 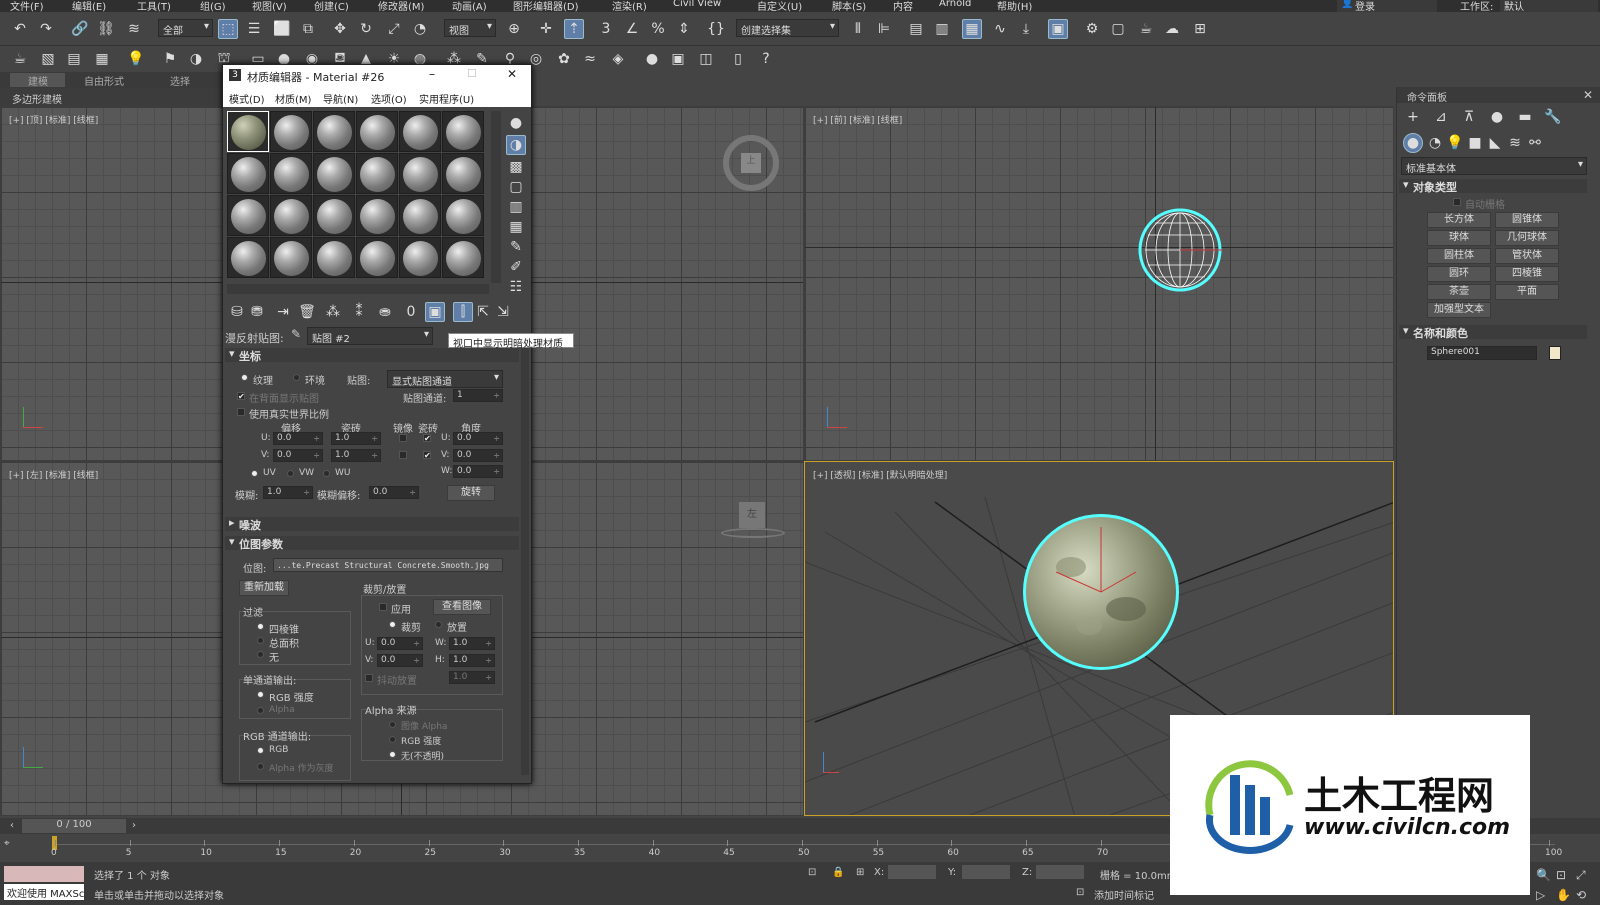 What do you see at coordinates (1455, 143) in the screenshot?
I see `lights-icon: 💡` at bounding box center [1455, 143].